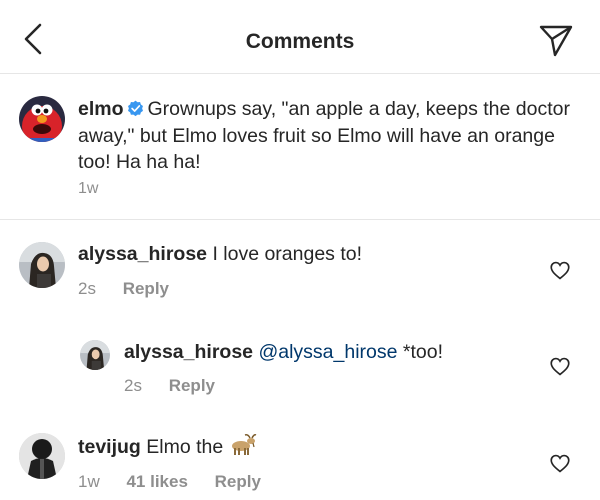  I want to click on comment-meta: 1w 41 likes Reply, so click(180, 482).